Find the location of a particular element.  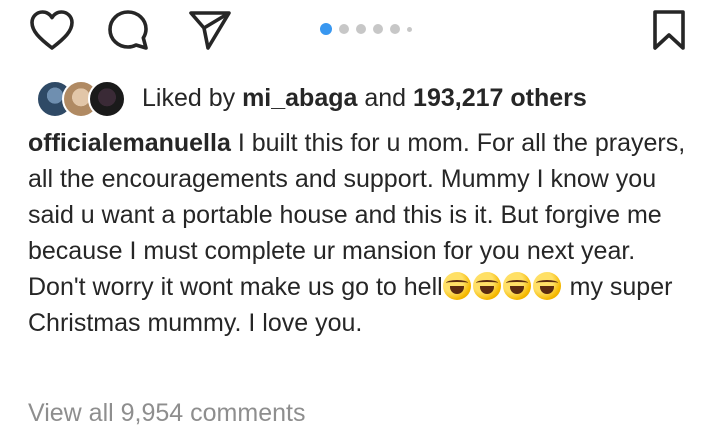

avatar is located at coordinates (107, 99).